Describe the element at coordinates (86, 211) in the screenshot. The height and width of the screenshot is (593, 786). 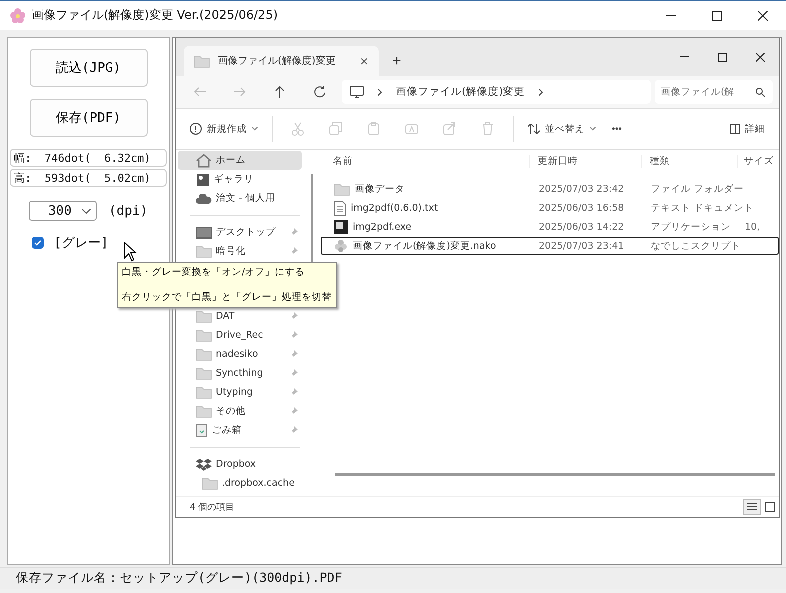
I see `chevron-down-icon` at that location.